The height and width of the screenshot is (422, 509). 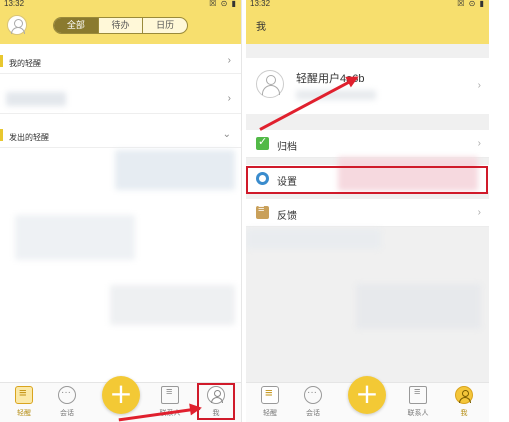 I want to click on my-reminders-row: 我的轻醒 ›, so click(x=120, y=62).